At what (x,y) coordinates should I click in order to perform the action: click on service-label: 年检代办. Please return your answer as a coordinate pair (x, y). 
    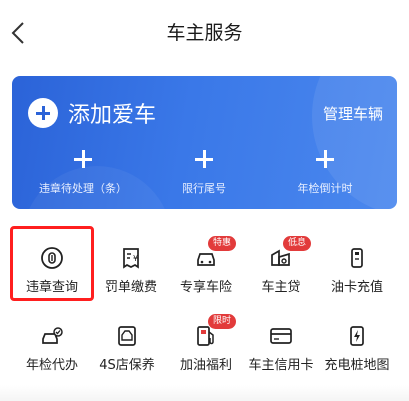
    Looking at the image, I should click on (51, 365).